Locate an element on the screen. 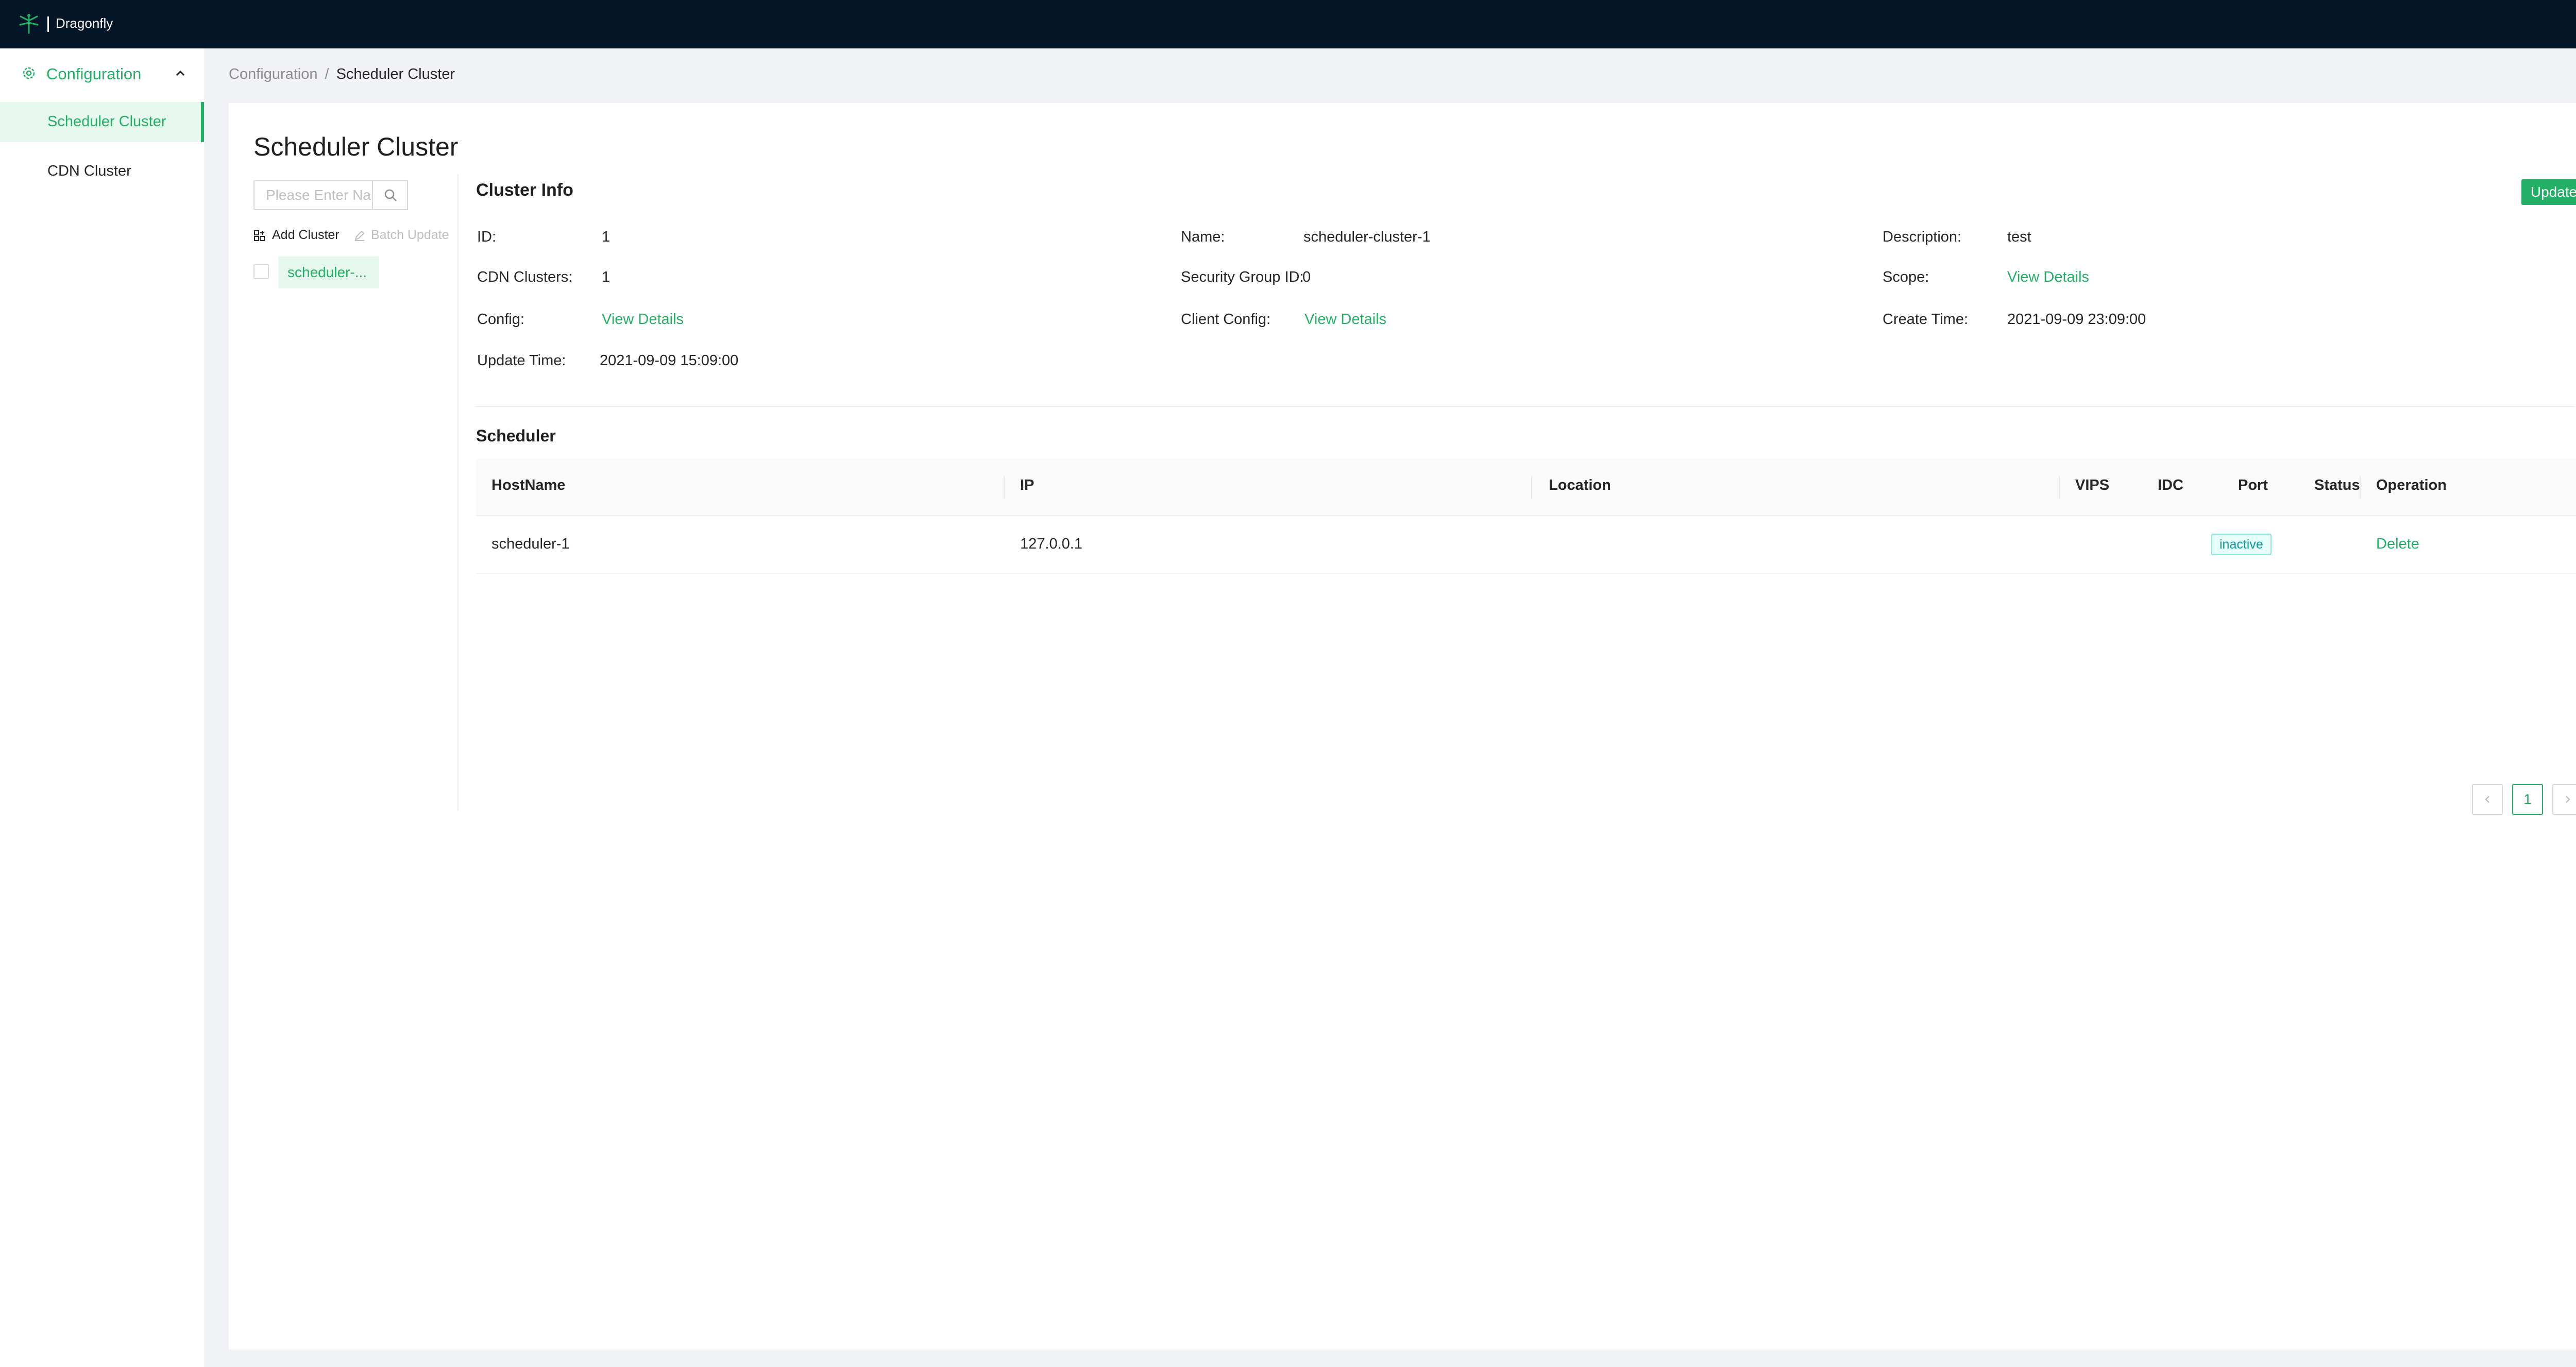 This screenshot has height=1367, width=2576. edit-icon is located at coordinates (359, 235).